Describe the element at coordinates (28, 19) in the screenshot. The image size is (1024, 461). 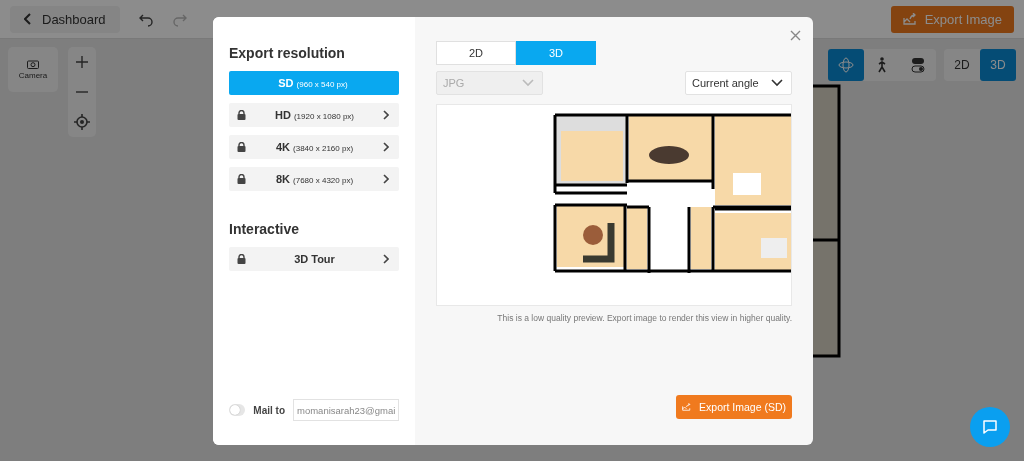
I see `back-icon` at that location.